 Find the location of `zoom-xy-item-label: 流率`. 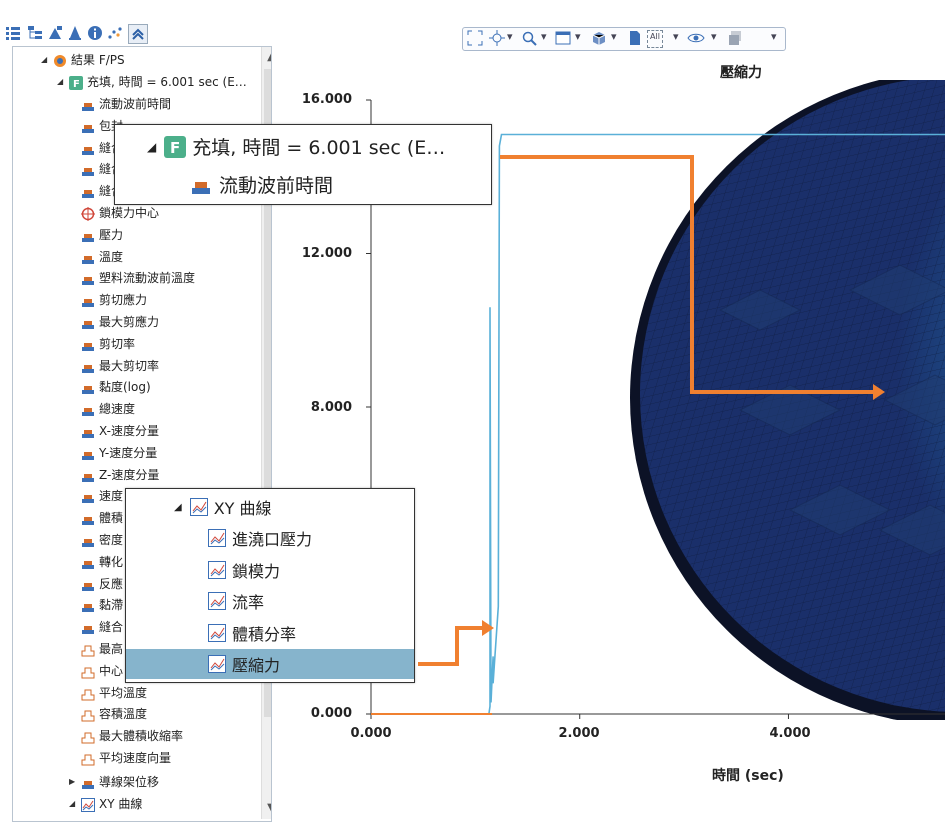

zoom-xy-item-label: 流率 is located at coordinates (248, 602).